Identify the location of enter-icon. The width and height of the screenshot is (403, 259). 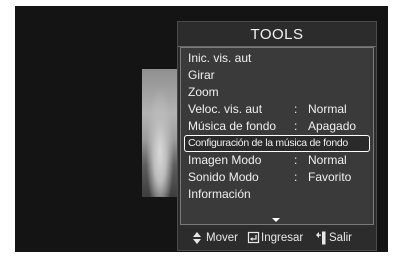
(254, 238).